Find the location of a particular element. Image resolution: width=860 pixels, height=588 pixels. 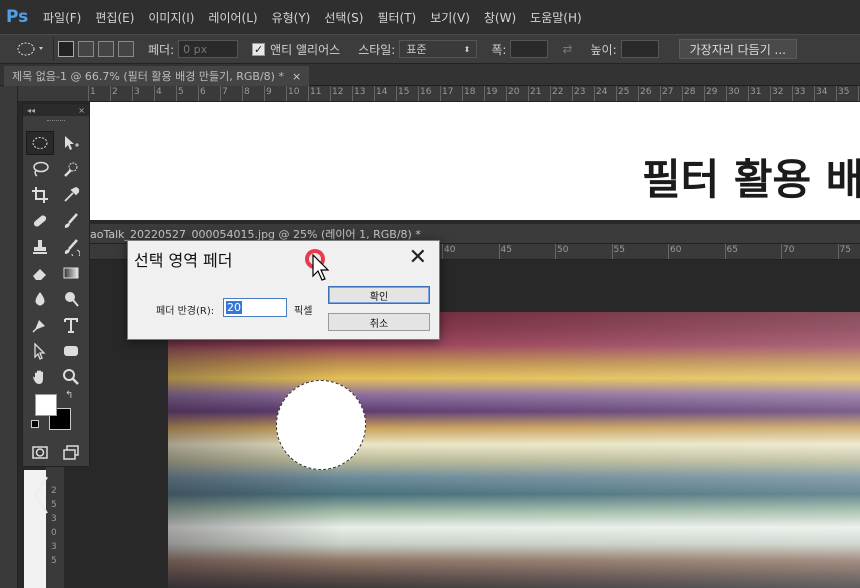

pen-tool is located at coordinates (40, 325).